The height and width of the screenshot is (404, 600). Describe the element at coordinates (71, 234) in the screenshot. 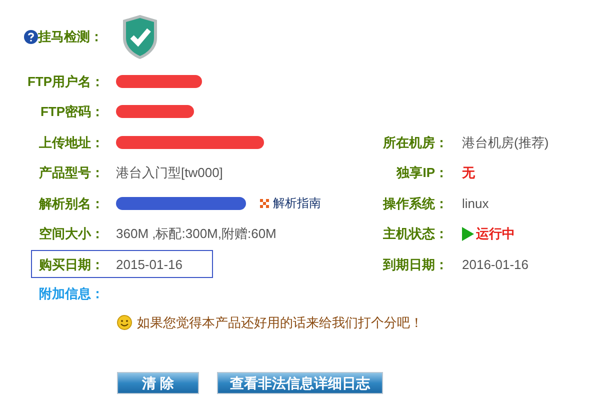

I see `field-label: 空间大小：` at that location.